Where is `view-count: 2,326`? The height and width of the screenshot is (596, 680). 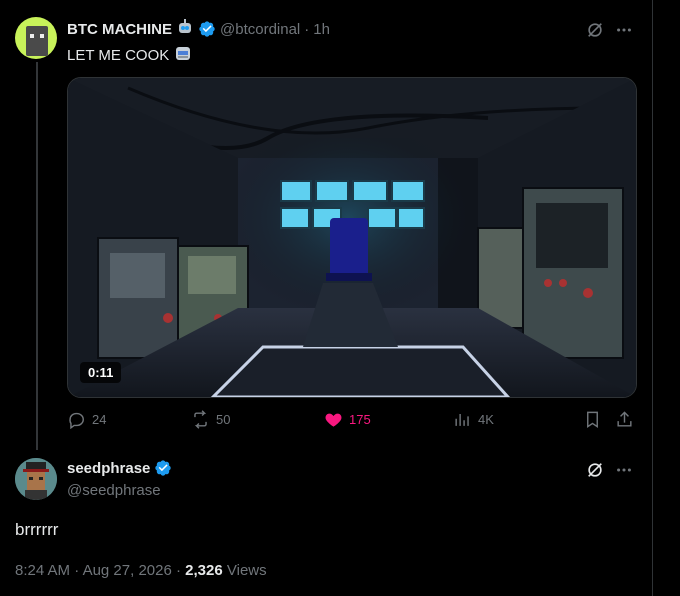 view-count: 2,326 is located at coordinates (204, 570).